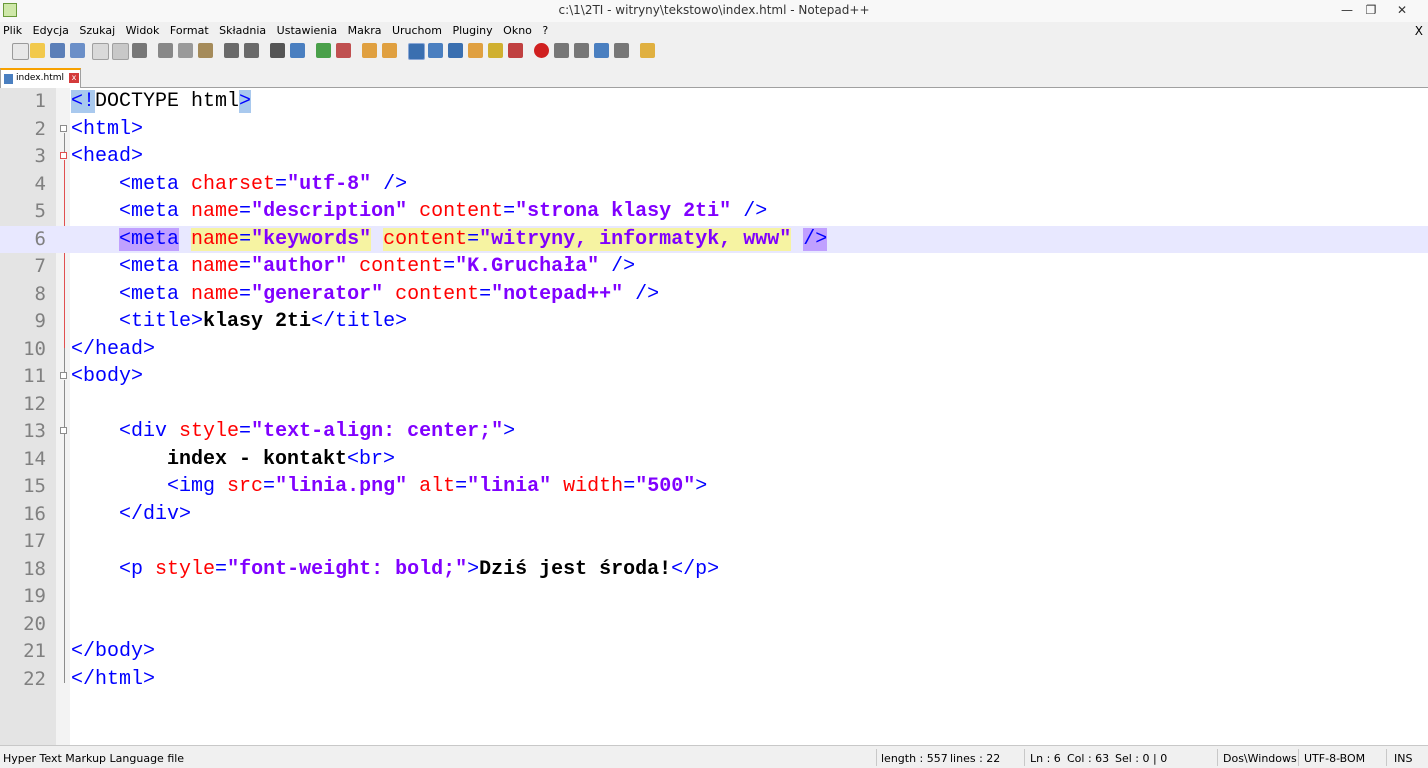 This screenshot has height=768, width=1428. I want to click on attr-value: "linia.png", so click(341, 486).